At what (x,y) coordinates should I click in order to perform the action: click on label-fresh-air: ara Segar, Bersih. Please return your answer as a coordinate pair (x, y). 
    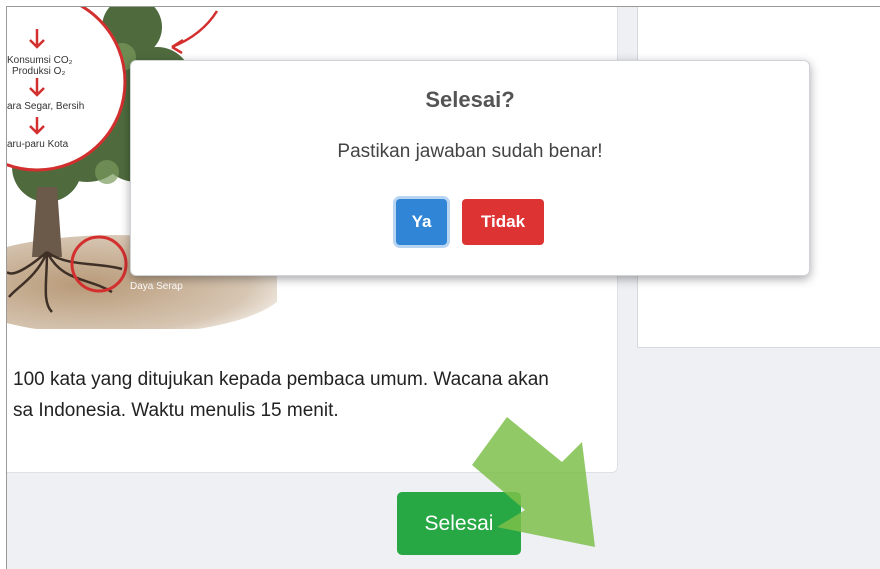
    Looking at the image, I should click on (45, 106).